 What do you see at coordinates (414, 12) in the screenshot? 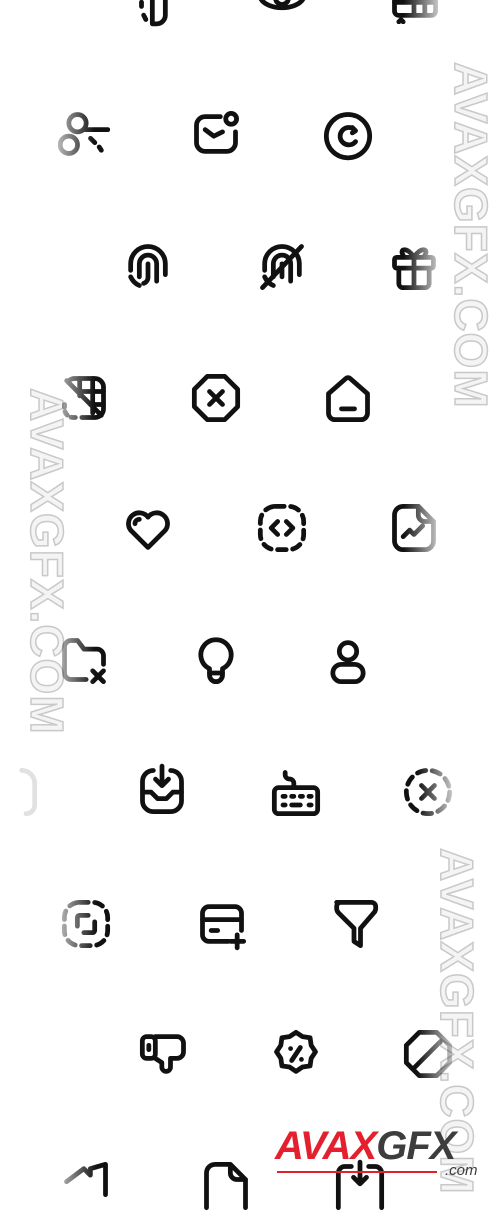
I see `table-grid-icon` at bounding box center [414, 12].